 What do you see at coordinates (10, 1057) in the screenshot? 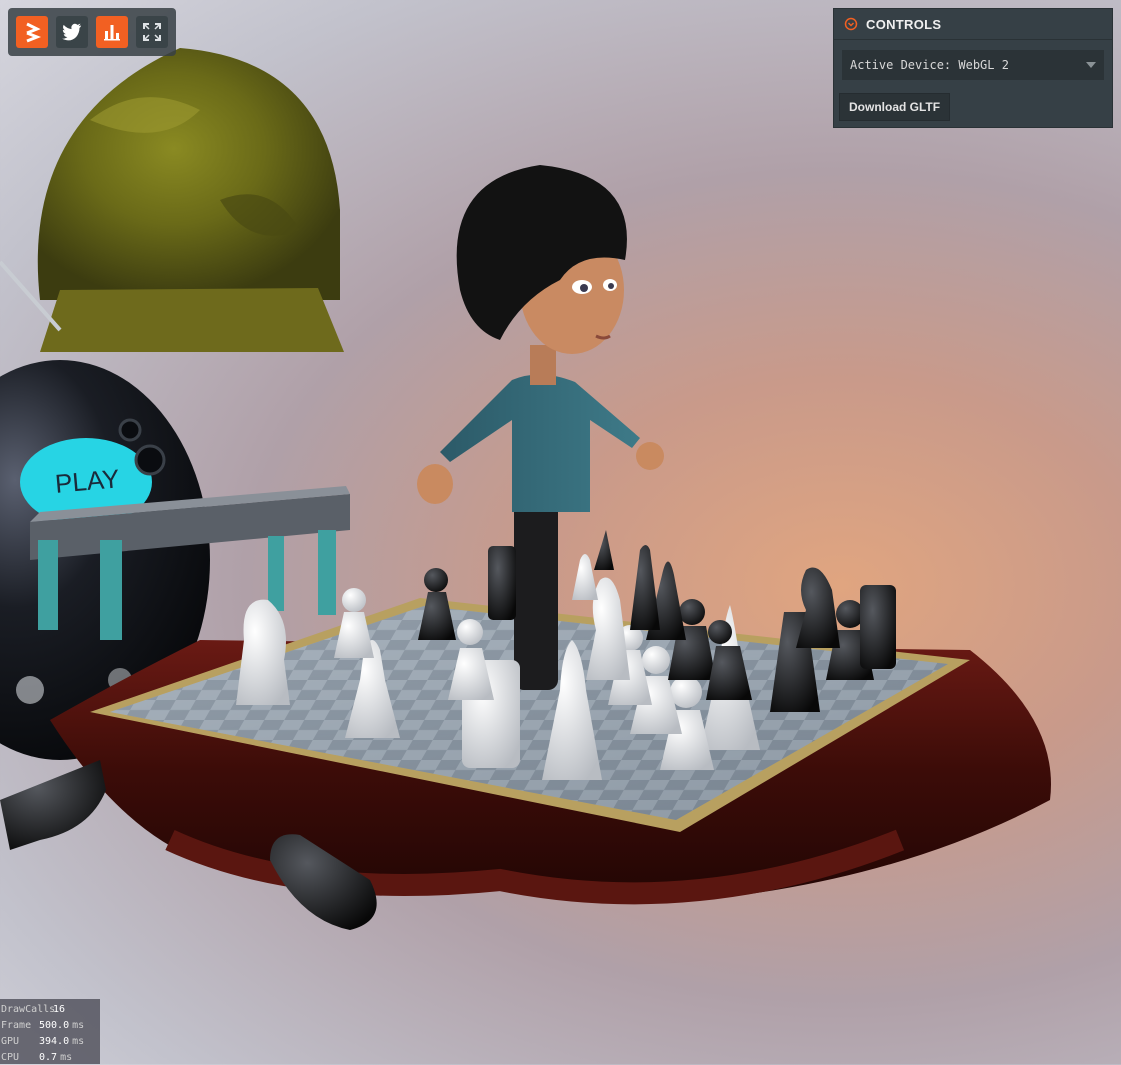
I see `stat-label: CPU` at bounding box center [10, 1057].